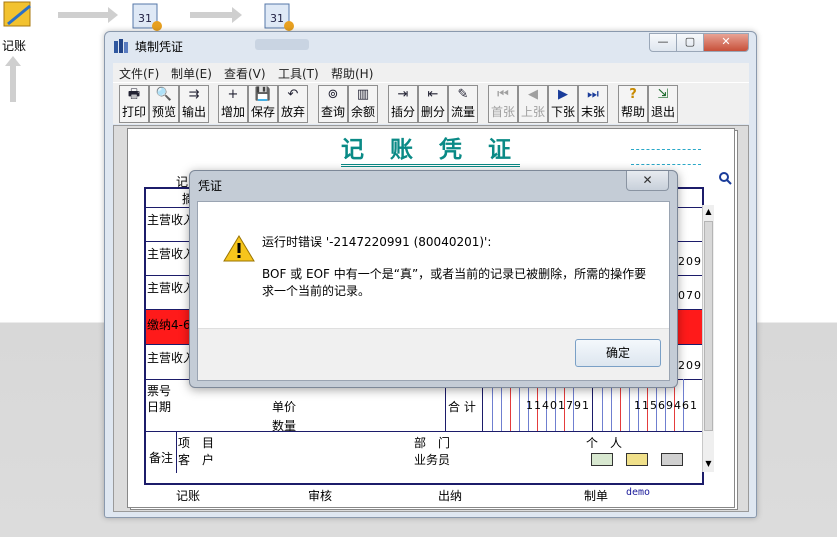  I want to click on discard-button: ↶ 放弃, so click(293, 104).